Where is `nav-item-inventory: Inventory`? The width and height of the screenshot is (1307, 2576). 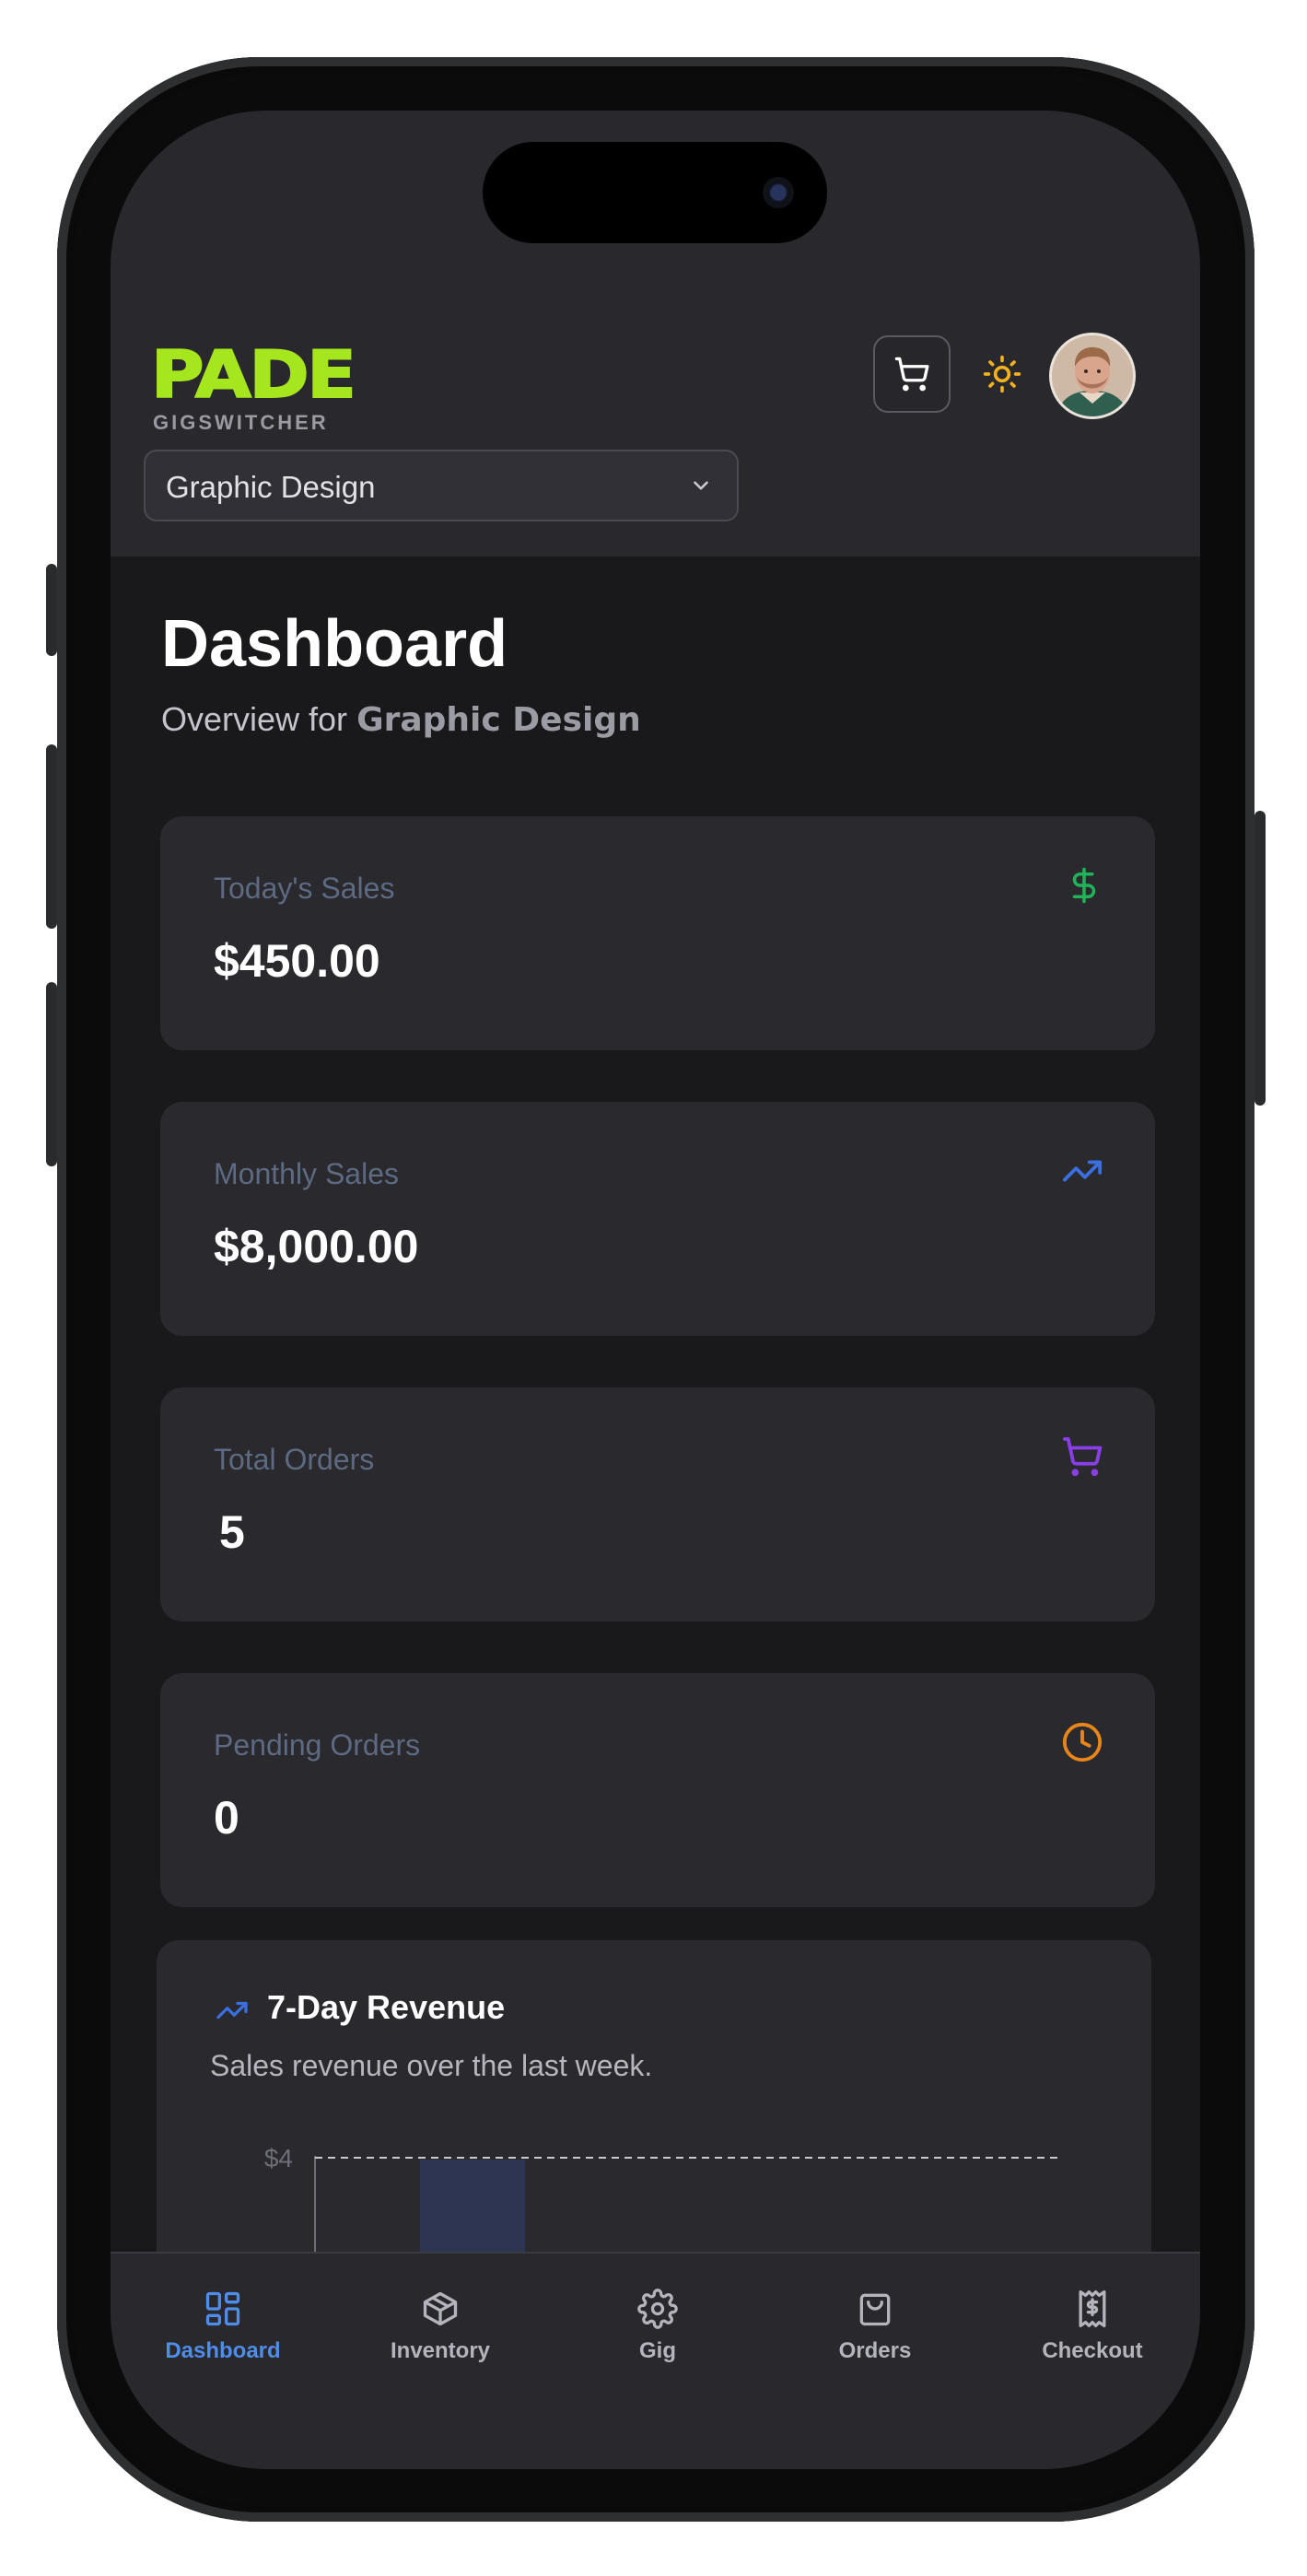 nav-item-inventory: Inventory is located at coordinates (440, 2326).